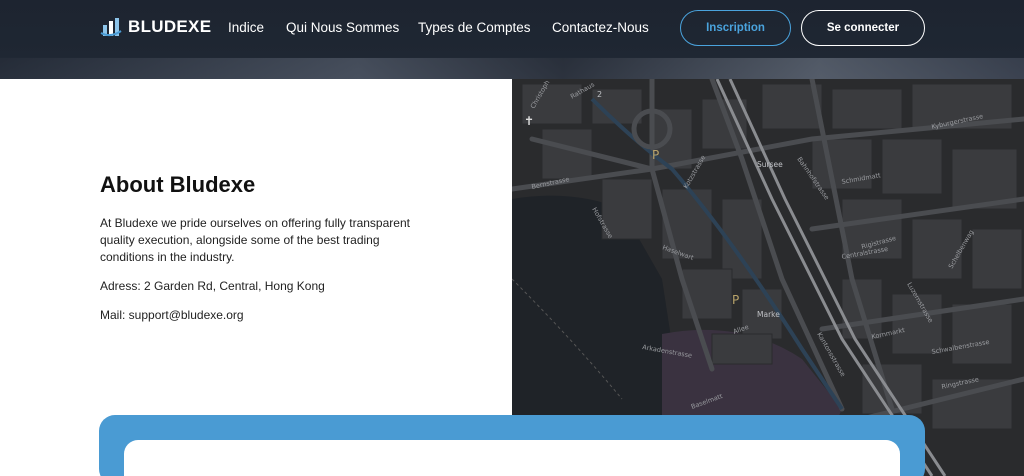 The height and width of the screenshot is (476, 1024). I want to click on bottom-card, so click(512, 458).